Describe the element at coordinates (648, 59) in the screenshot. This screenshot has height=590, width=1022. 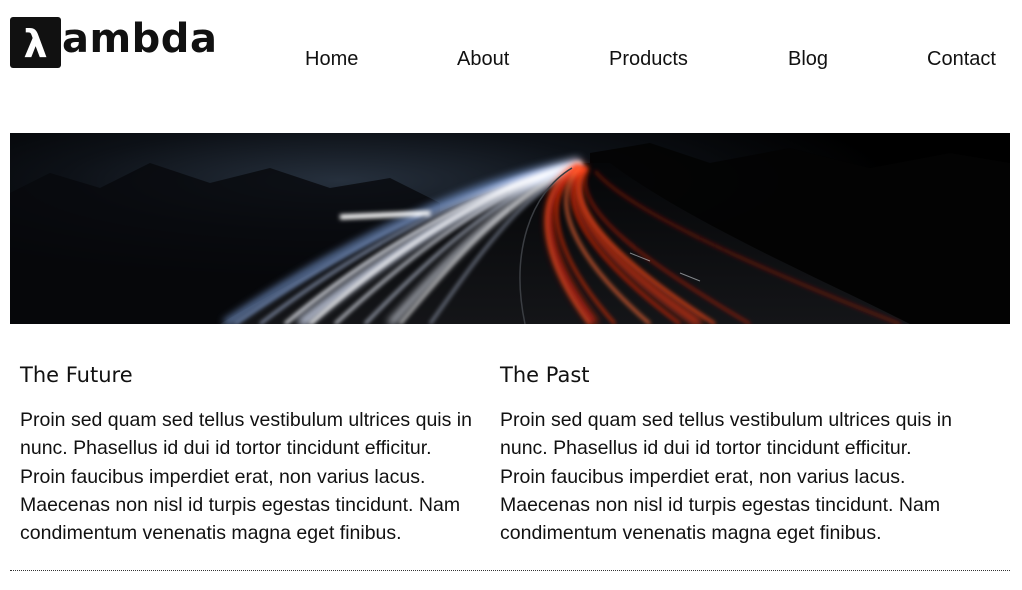
I see `nav-link-products: Products` at that location.